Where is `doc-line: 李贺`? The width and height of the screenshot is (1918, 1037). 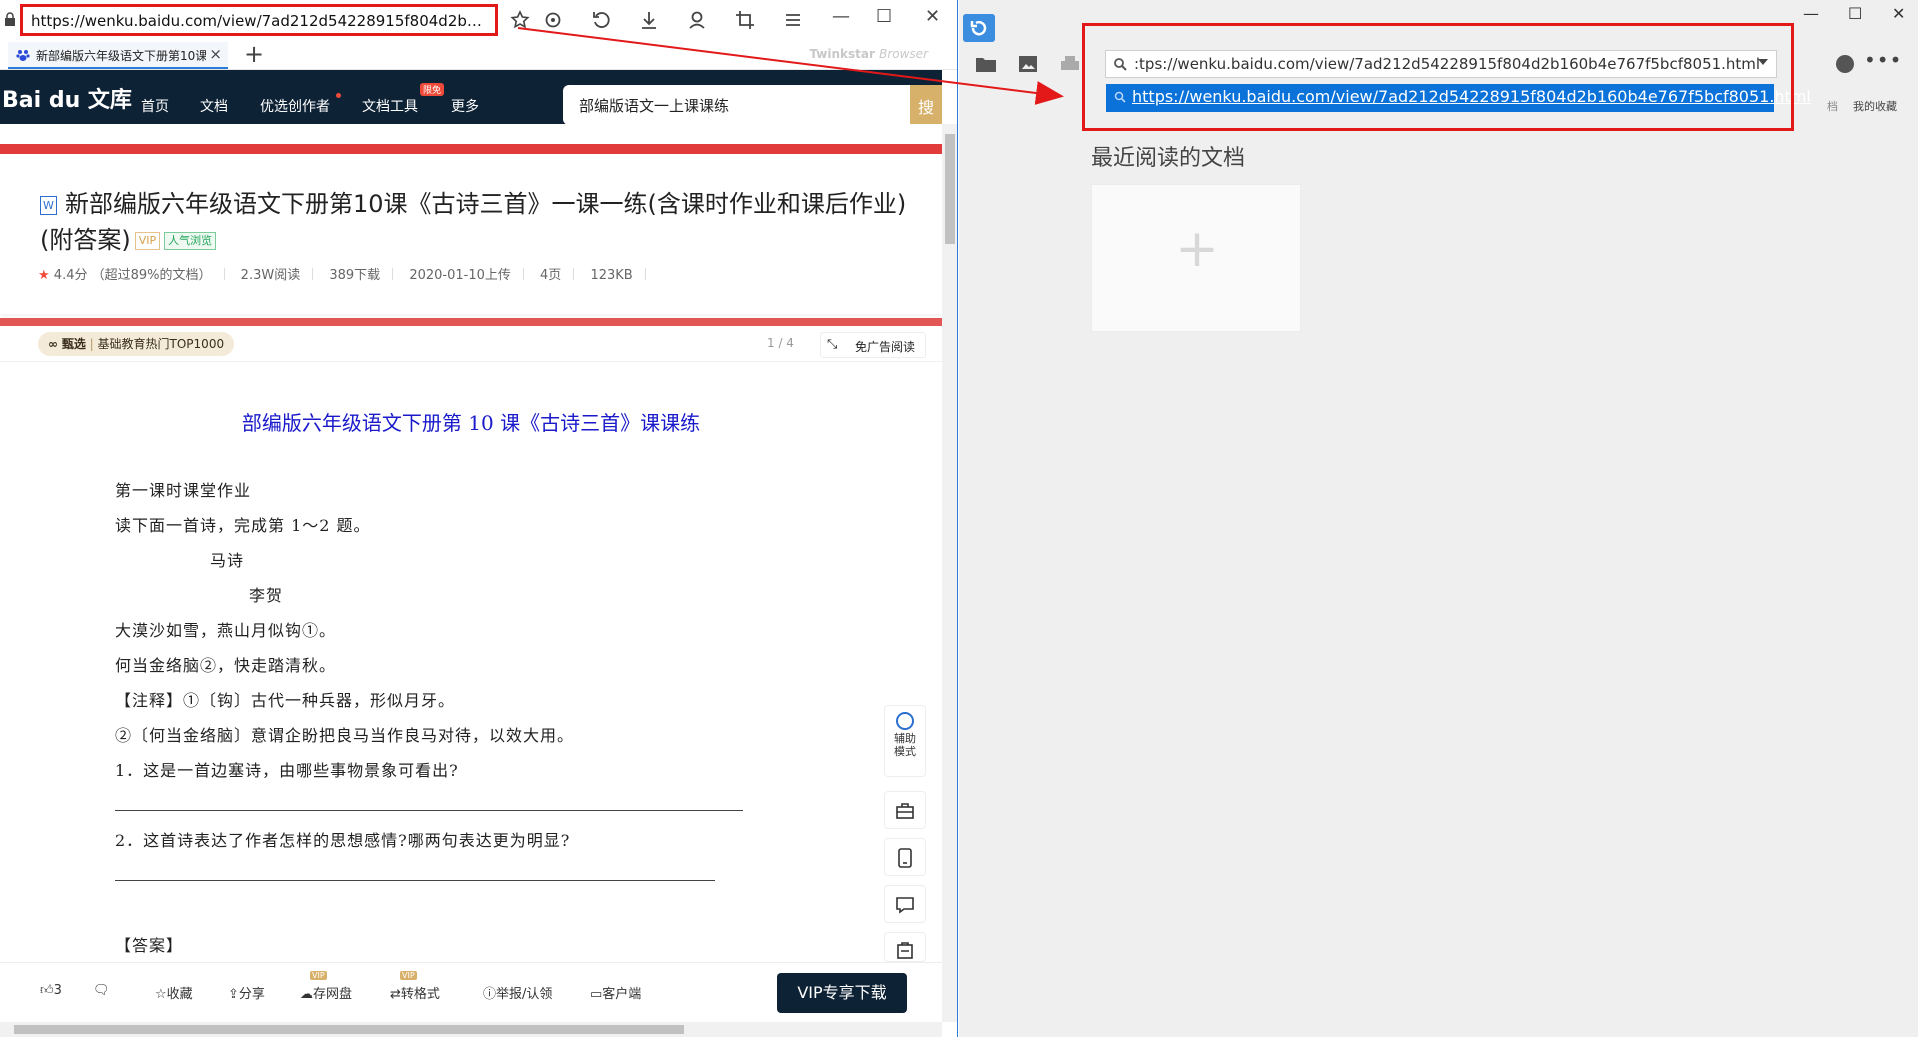
doc-line: 李贺 is located at coordinates (266, 595).